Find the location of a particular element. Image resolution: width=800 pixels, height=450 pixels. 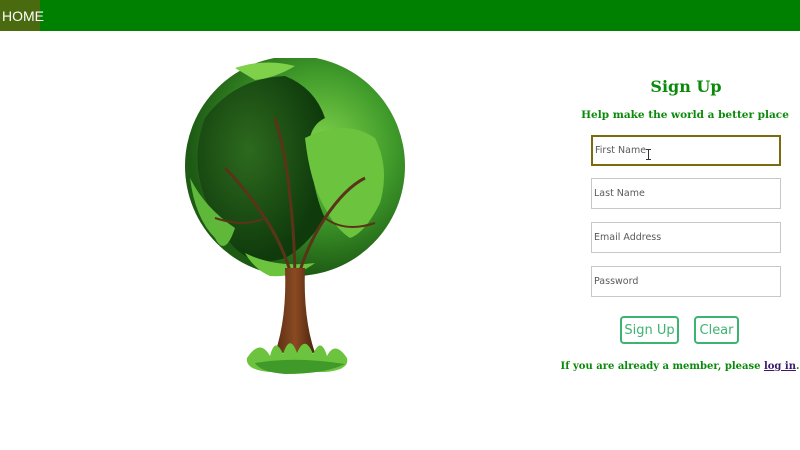

sign-up-button: Sign Up is located at coordinates (649, 330).